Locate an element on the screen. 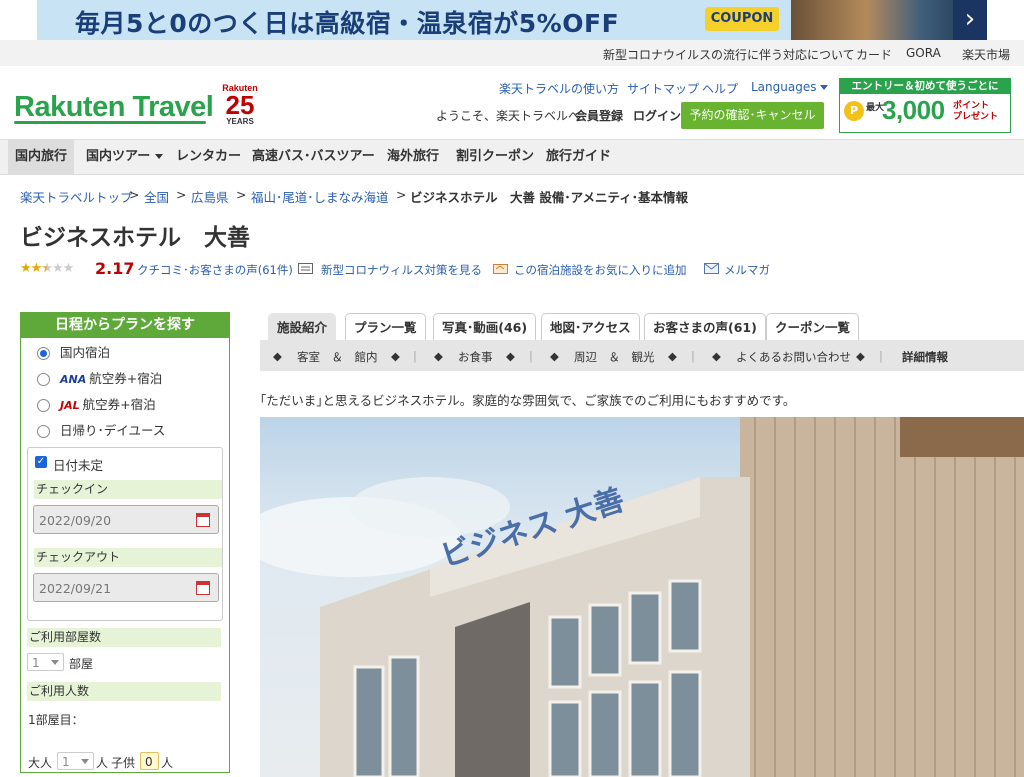 The height and width of the screenshot is (777, 1024). badge-number: 25 is located at coordinates (240, 105).